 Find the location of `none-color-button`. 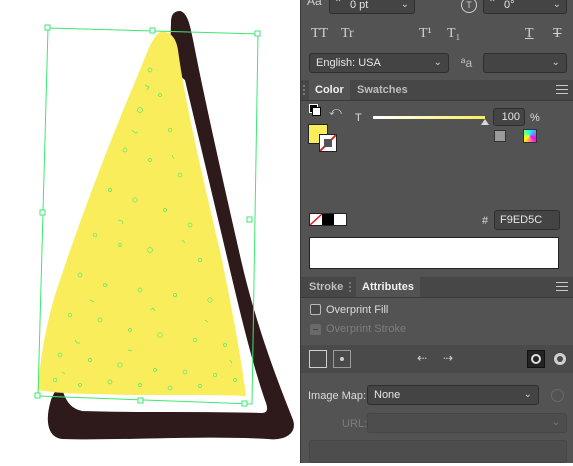

none-color-button is located at coordinates (316, 219).